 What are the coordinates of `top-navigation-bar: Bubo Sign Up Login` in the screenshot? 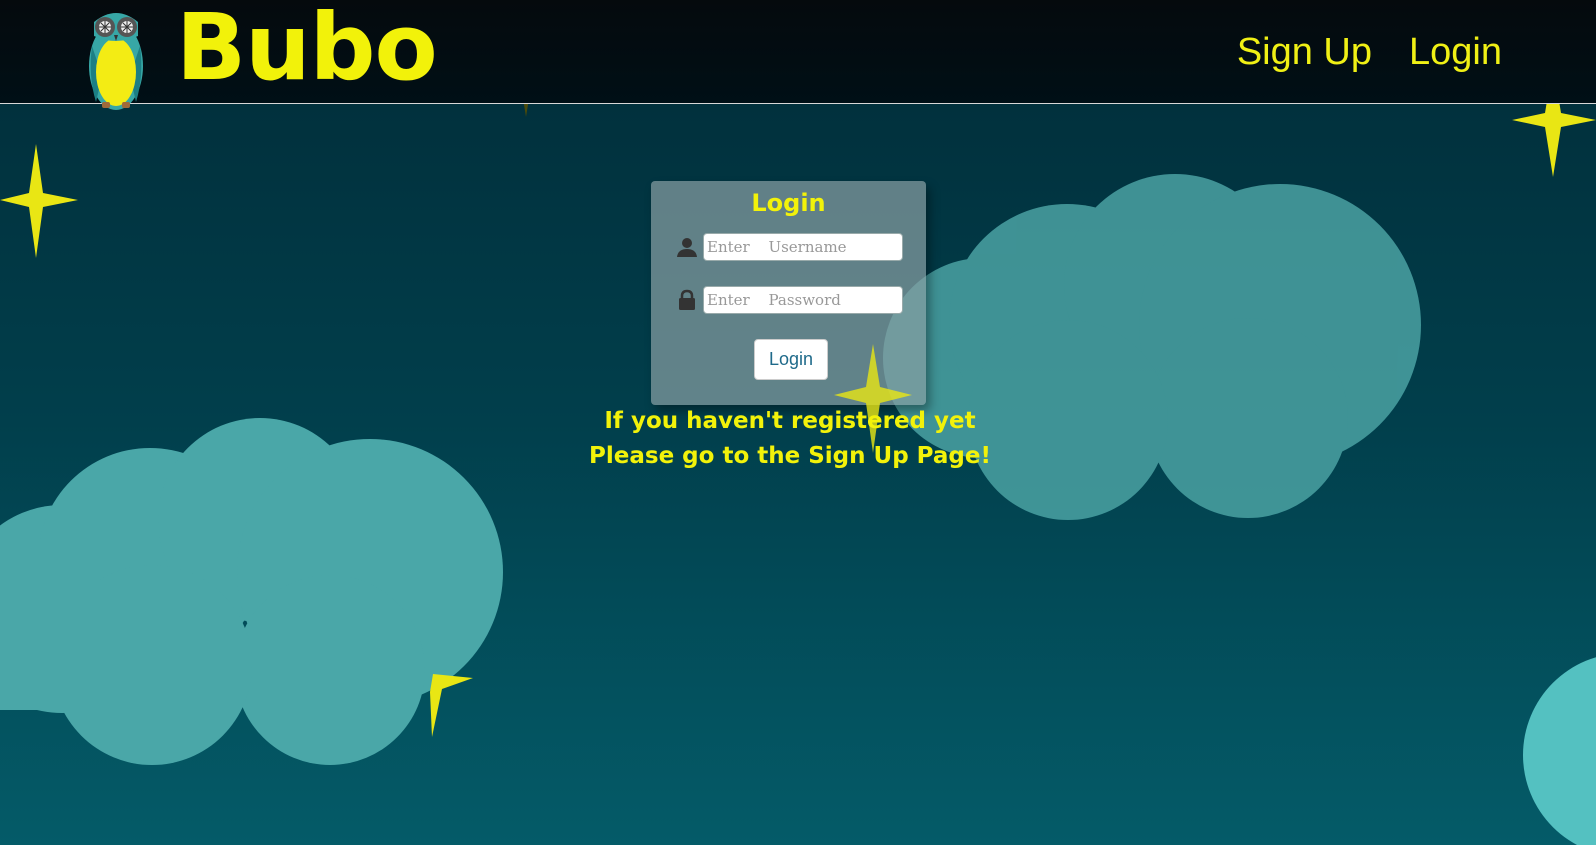 It's located at (798, 55).